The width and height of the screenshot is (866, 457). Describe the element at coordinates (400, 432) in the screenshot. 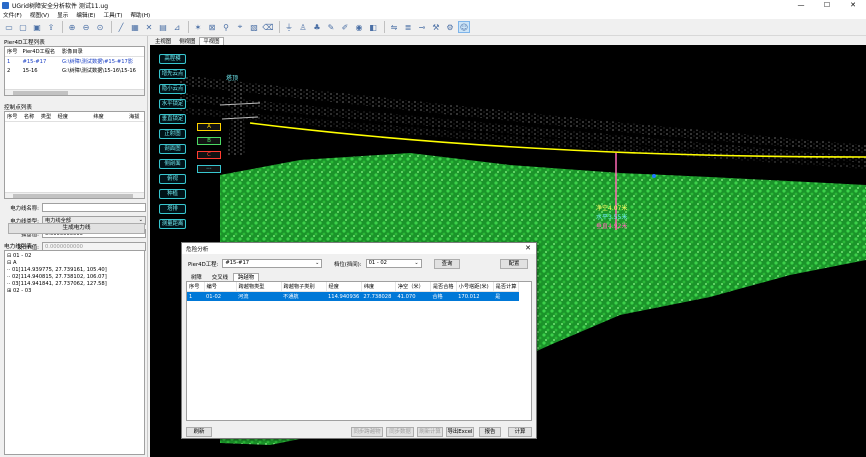

I see `sync-data-button: 同步数据` at that location.